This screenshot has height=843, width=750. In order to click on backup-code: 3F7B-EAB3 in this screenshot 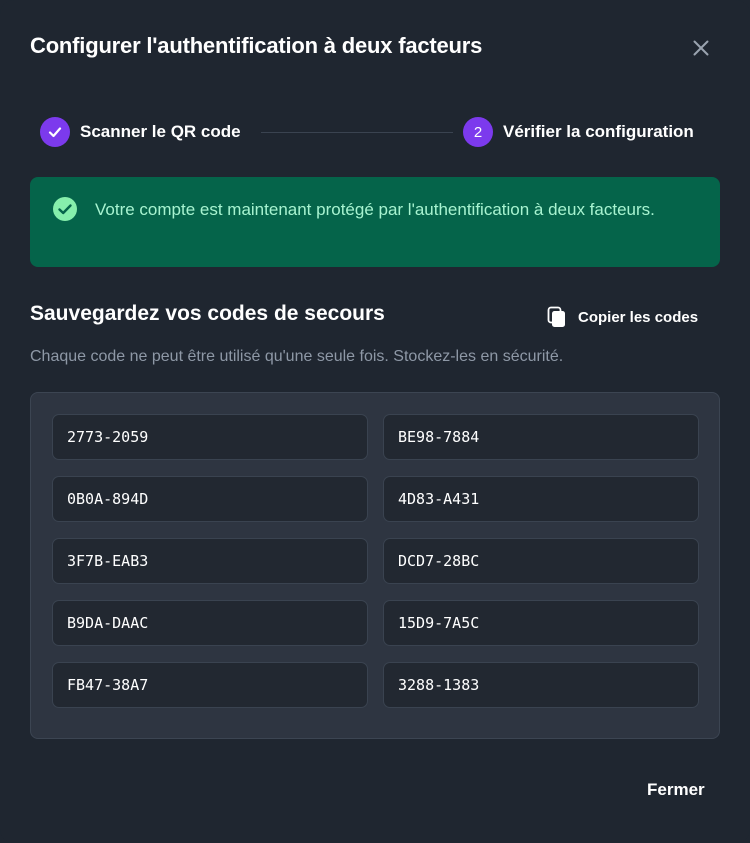, I will do `click(210, 561)`.